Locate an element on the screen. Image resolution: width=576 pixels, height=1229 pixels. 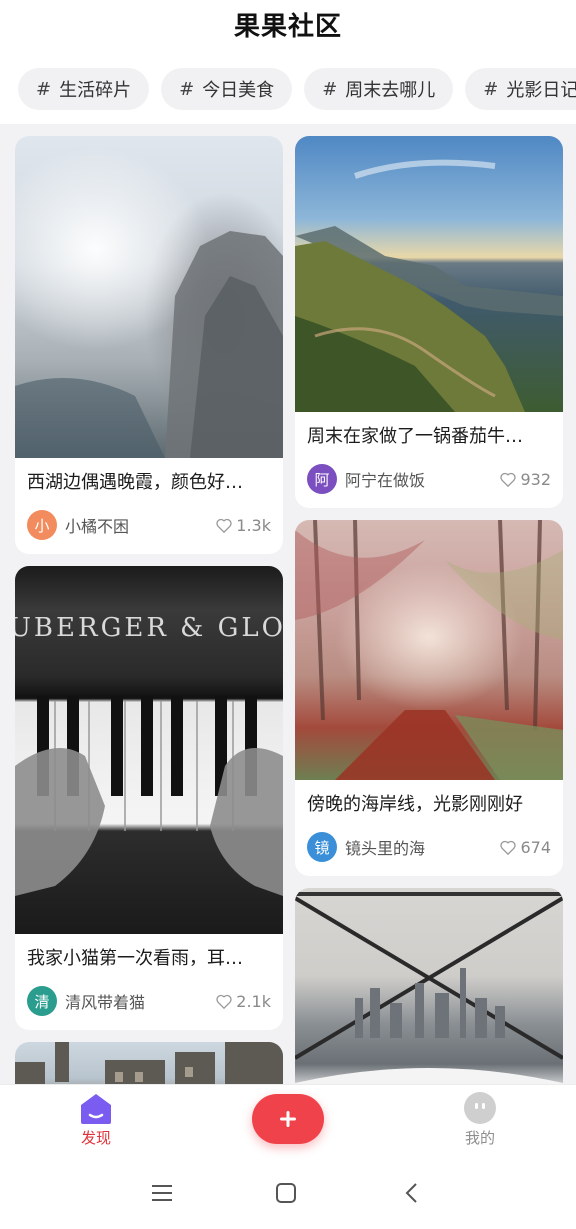
plus-icon is located at coordinates (288, 1119).